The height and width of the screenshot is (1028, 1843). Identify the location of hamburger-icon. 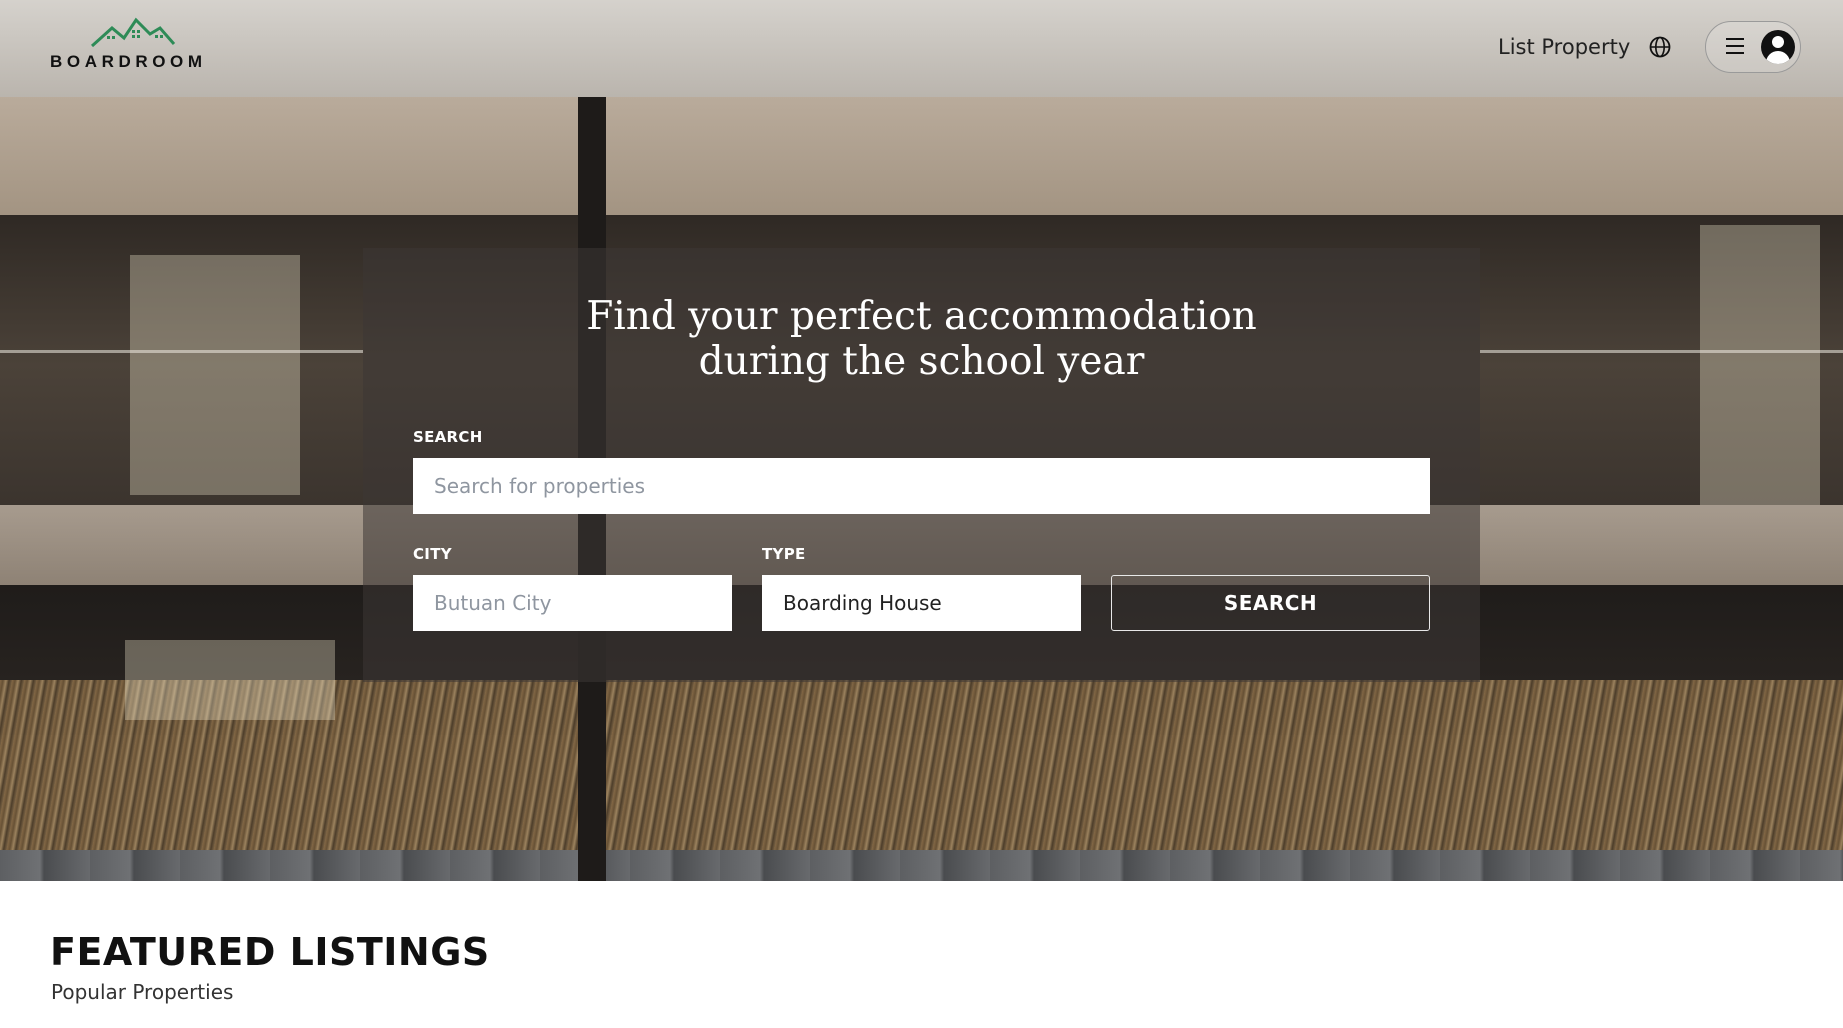
(1735, 47).